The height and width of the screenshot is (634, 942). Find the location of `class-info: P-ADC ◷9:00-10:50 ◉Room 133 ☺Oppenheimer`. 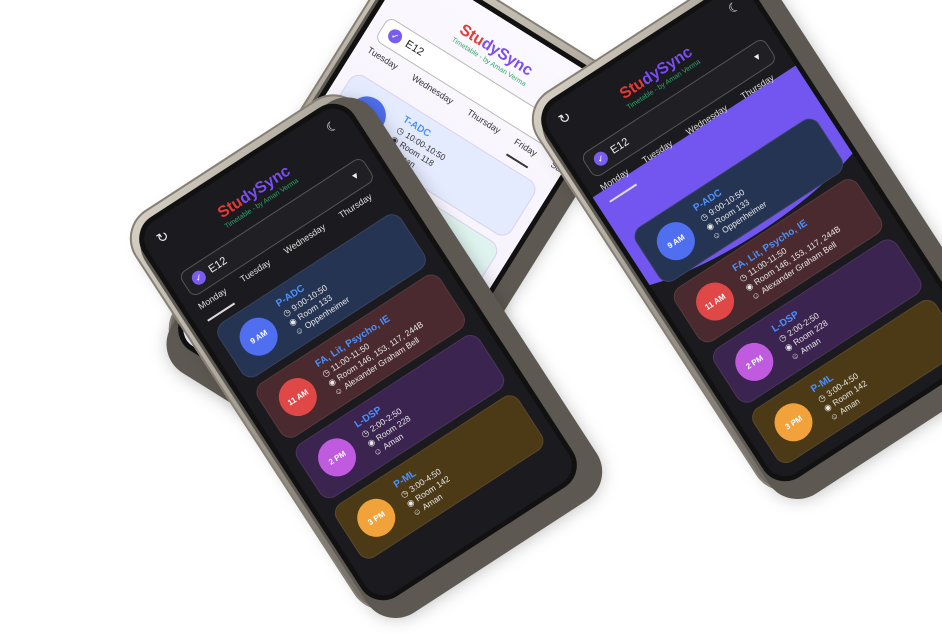

class-info: P-ADC ◷9:00-10:50 ◉Room 133 ☺Oppenheimer is located at coordinates (313, 301).